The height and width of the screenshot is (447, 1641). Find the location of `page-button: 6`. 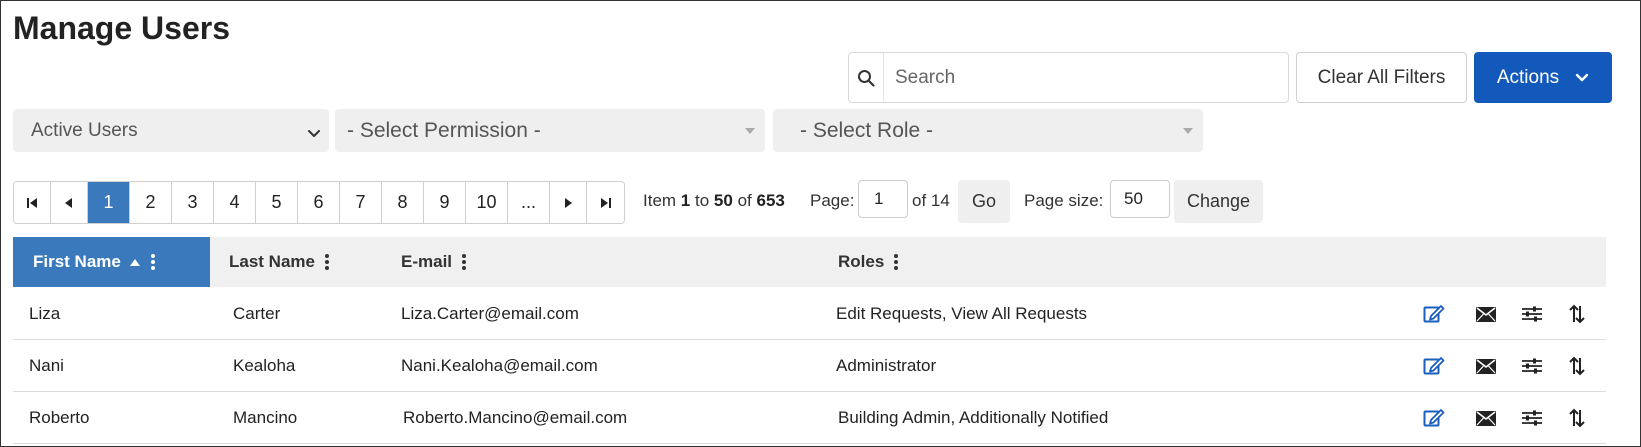

page-button: 6 is located at coordinates (319, 202).